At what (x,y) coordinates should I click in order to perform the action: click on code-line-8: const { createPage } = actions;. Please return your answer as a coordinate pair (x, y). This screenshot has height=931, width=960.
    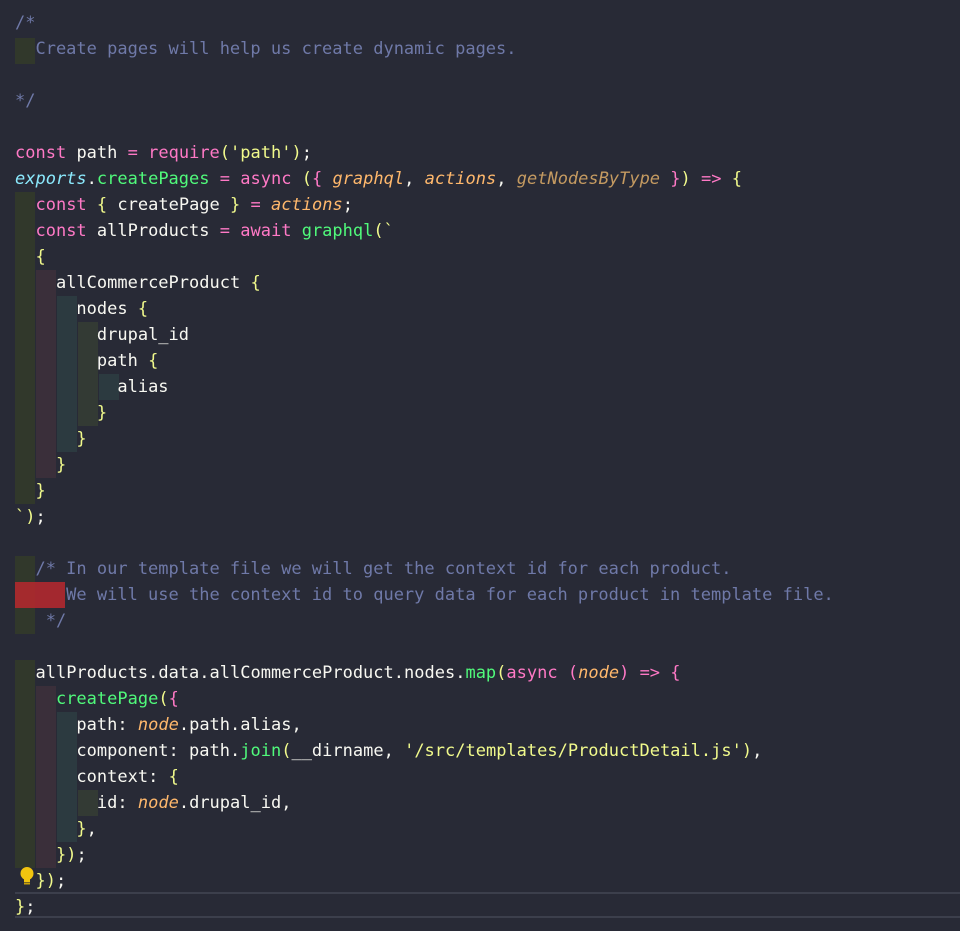
    Looking at the image, I should click on (183, 205).